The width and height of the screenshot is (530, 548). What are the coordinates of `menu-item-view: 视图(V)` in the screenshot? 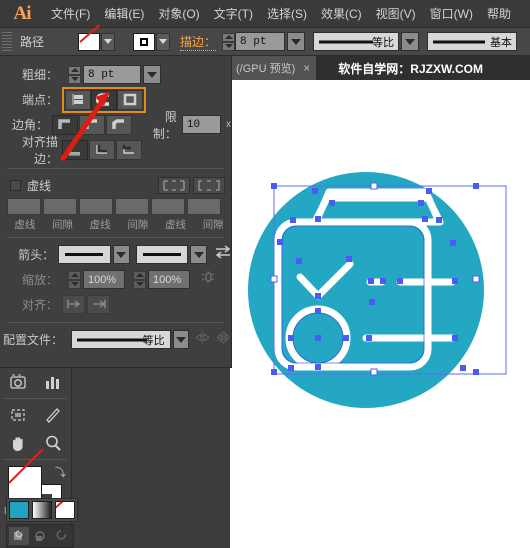 It's located at (396, 14).